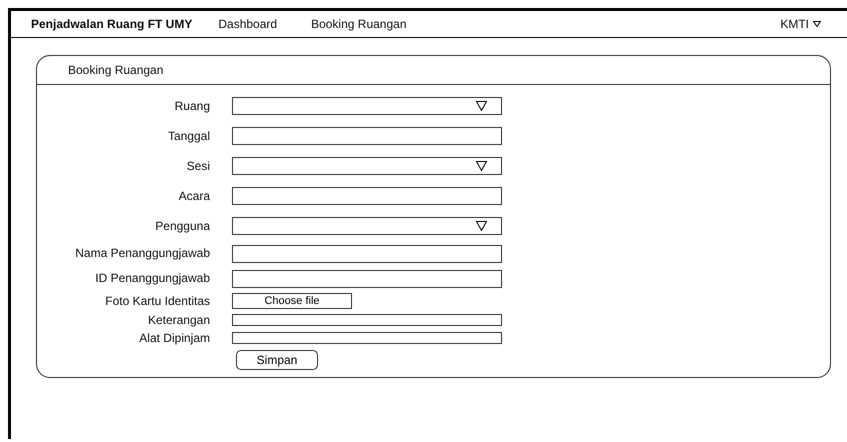 The width and height of the screenshot is (847, 442). Describe the element at coordinates (358, 24) in the screenshot. I see `nav-link: Booking Ruangan` at that location.